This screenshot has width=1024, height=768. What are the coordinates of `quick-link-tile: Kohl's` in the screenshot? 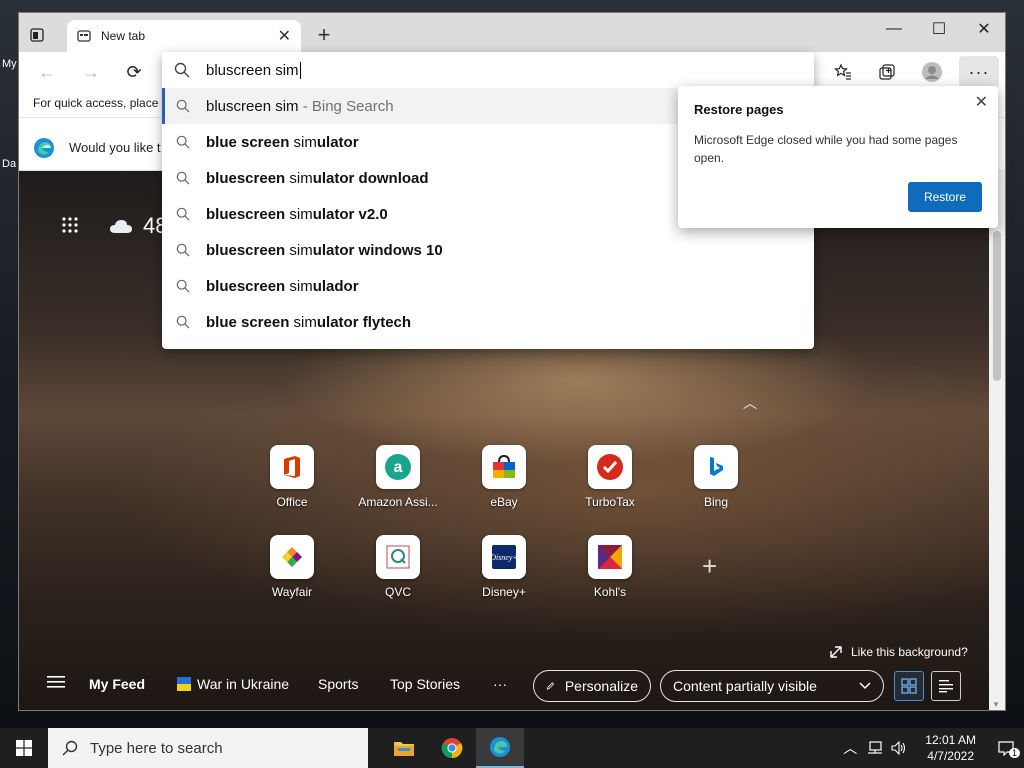 It's located at (610, 567).